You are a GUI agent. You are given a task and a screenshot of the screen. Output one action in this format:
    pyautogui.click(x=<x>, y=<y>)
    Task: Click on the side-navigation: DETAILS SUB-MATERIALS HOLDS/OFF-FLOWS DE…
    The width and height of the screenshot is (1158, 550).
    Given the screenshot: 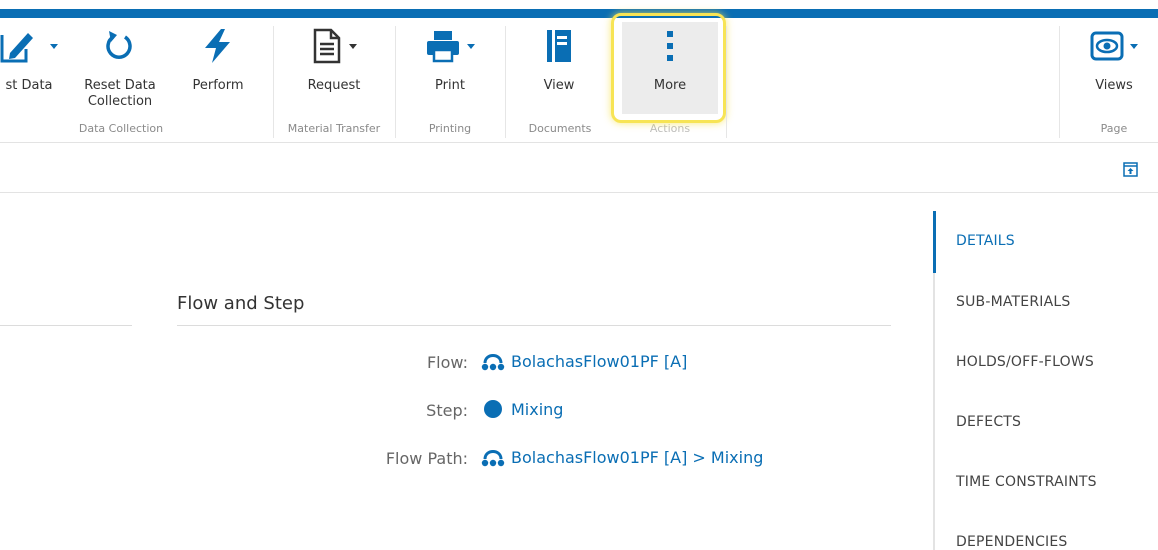 What is the action you would take?
    pyautogui.click(x=1045, y=380)
    